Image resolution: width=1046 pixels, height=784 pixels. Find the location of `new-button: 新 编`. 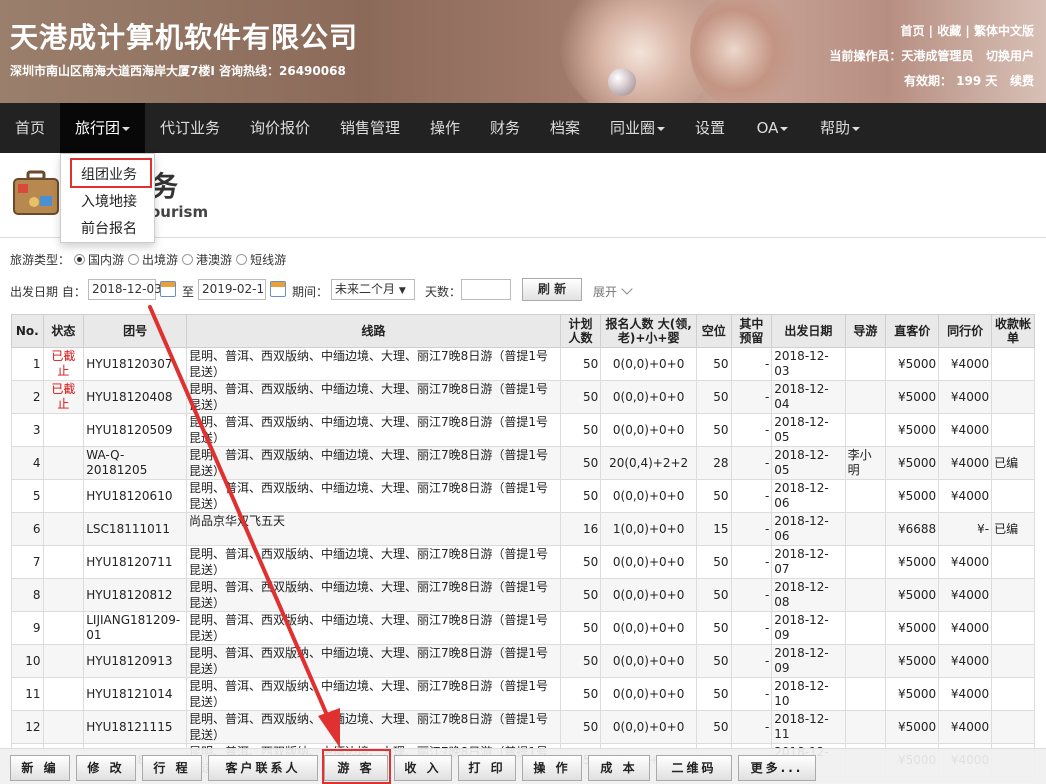

new-button: 新 编 is located at coordinates (40, 768).